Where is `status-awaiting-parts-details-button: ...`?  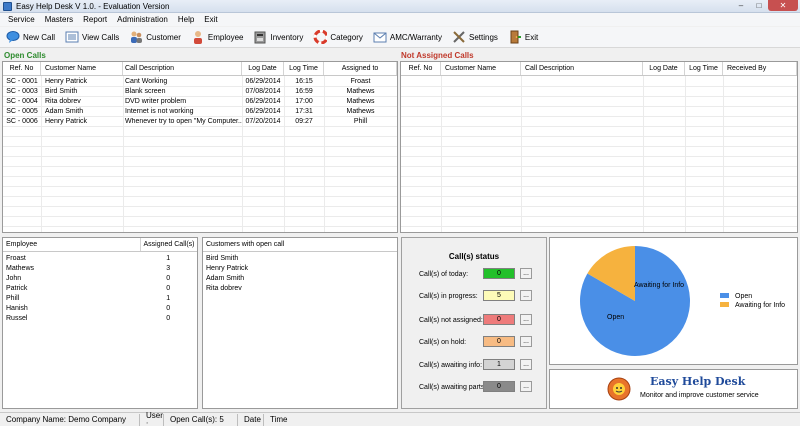 status-awaiting-parts-details-button: ... is located at coordinates (526, 386).